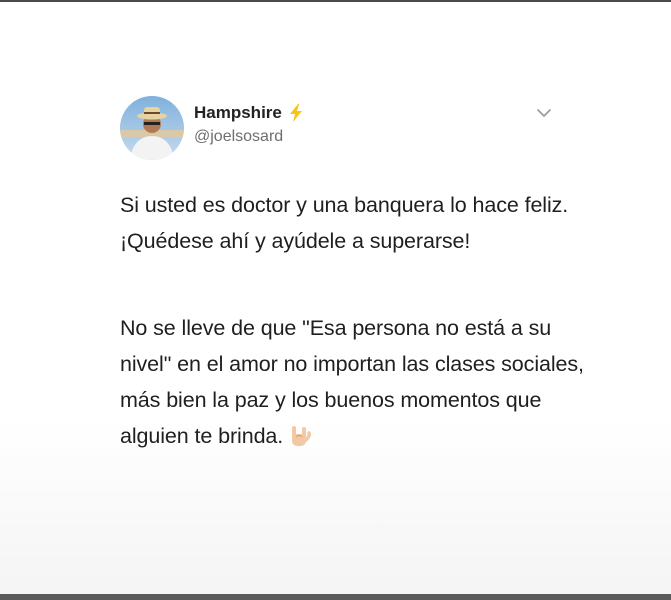 The image size is (671, 600). I want to click on sign-of-the-horns-emoji-icon, so click(300, 436).